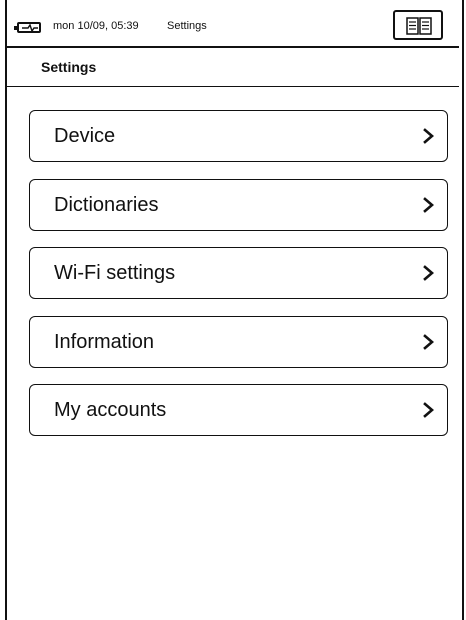 Image resolution: width=466 pixels, height=620 pixels. I want to click on status-app-name: Settings, so click(187, 26).